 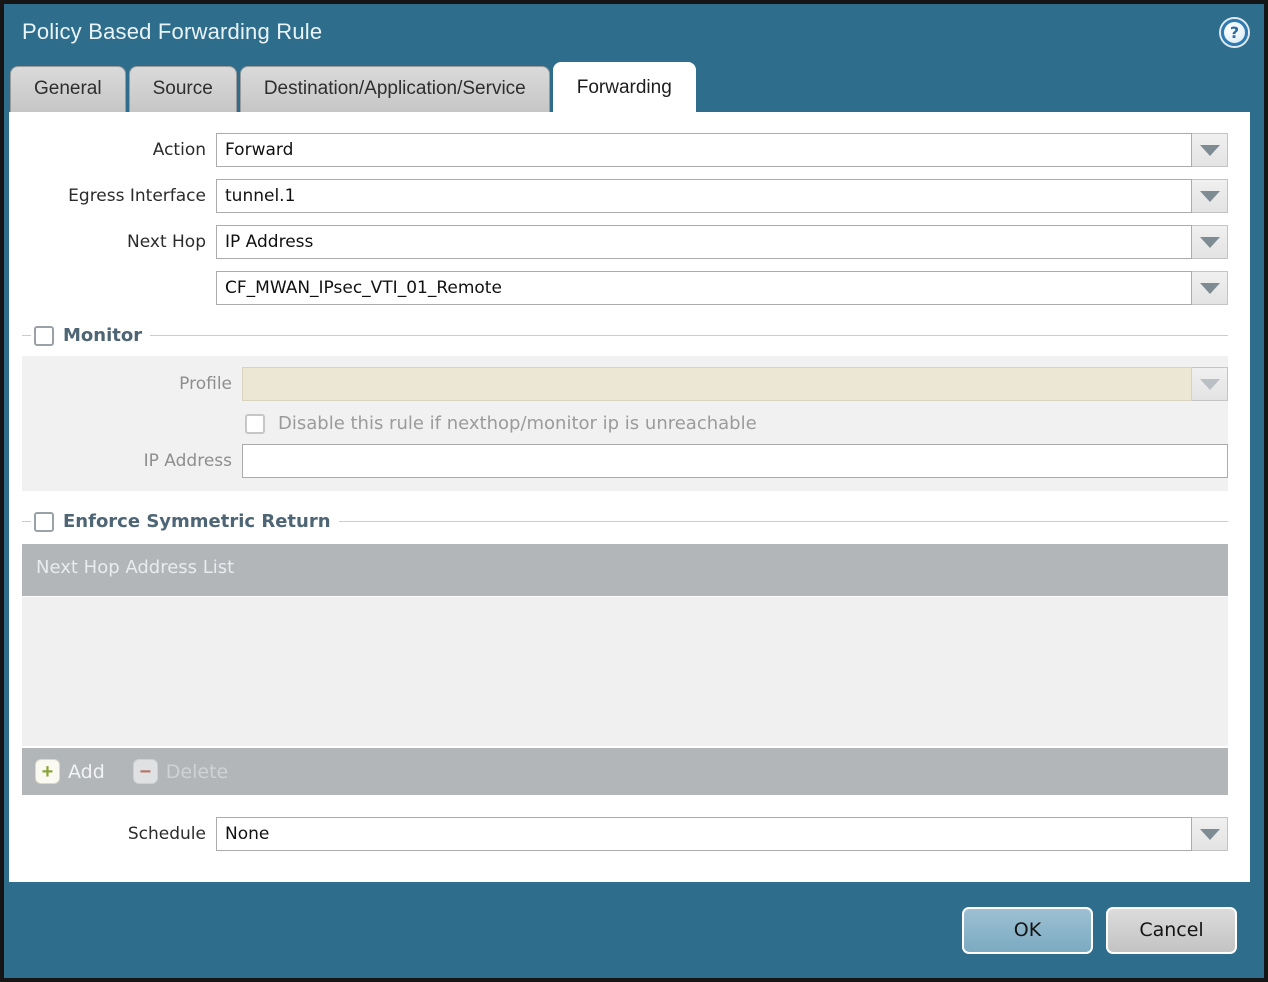 I want to click on next-hop-address-list-body, so click(x=625, y=671).